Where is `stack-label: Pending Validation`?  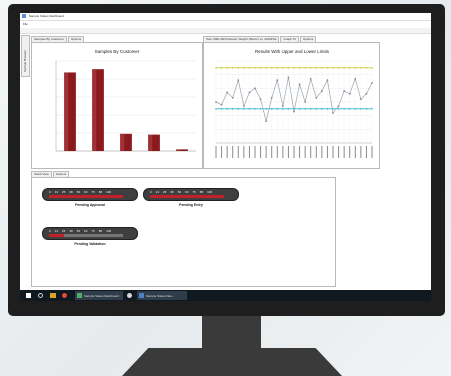 stack-label: Pending Validation is located at coordinates (90, 244).